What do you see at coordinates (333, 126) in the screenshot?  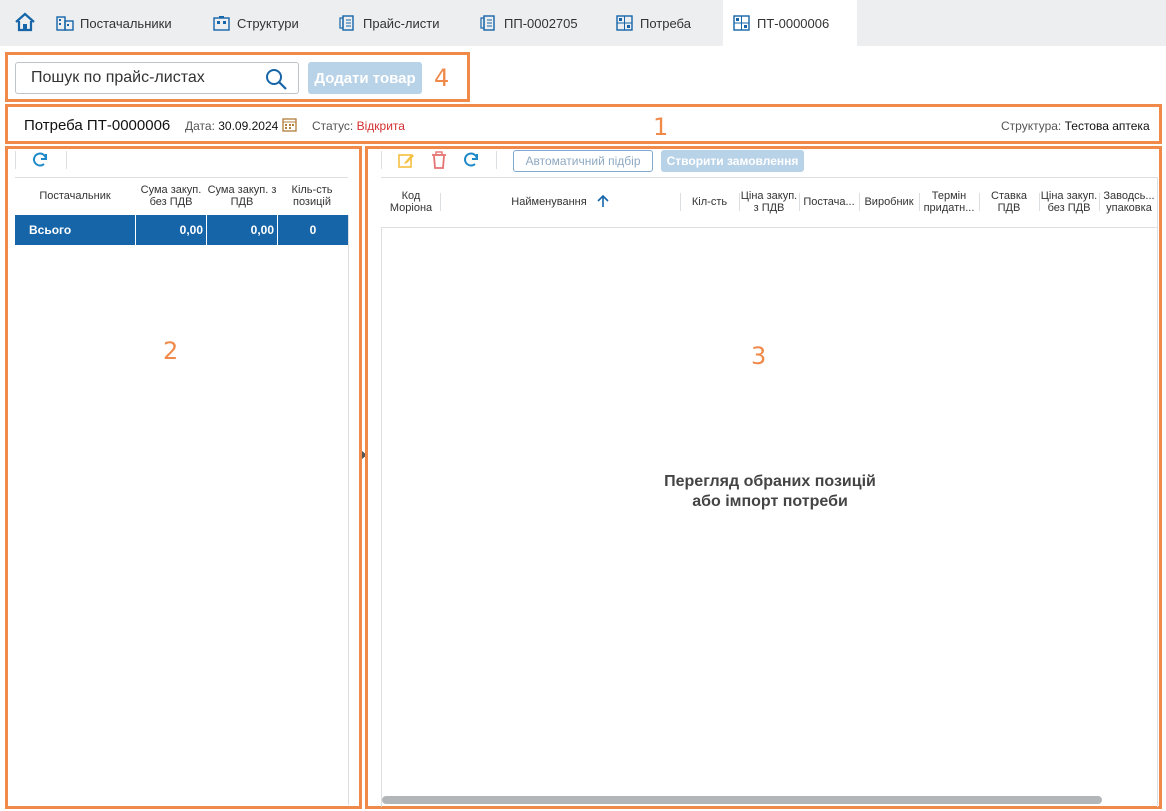 I see `status-label: Статус:` at bounding box center [333, 126].